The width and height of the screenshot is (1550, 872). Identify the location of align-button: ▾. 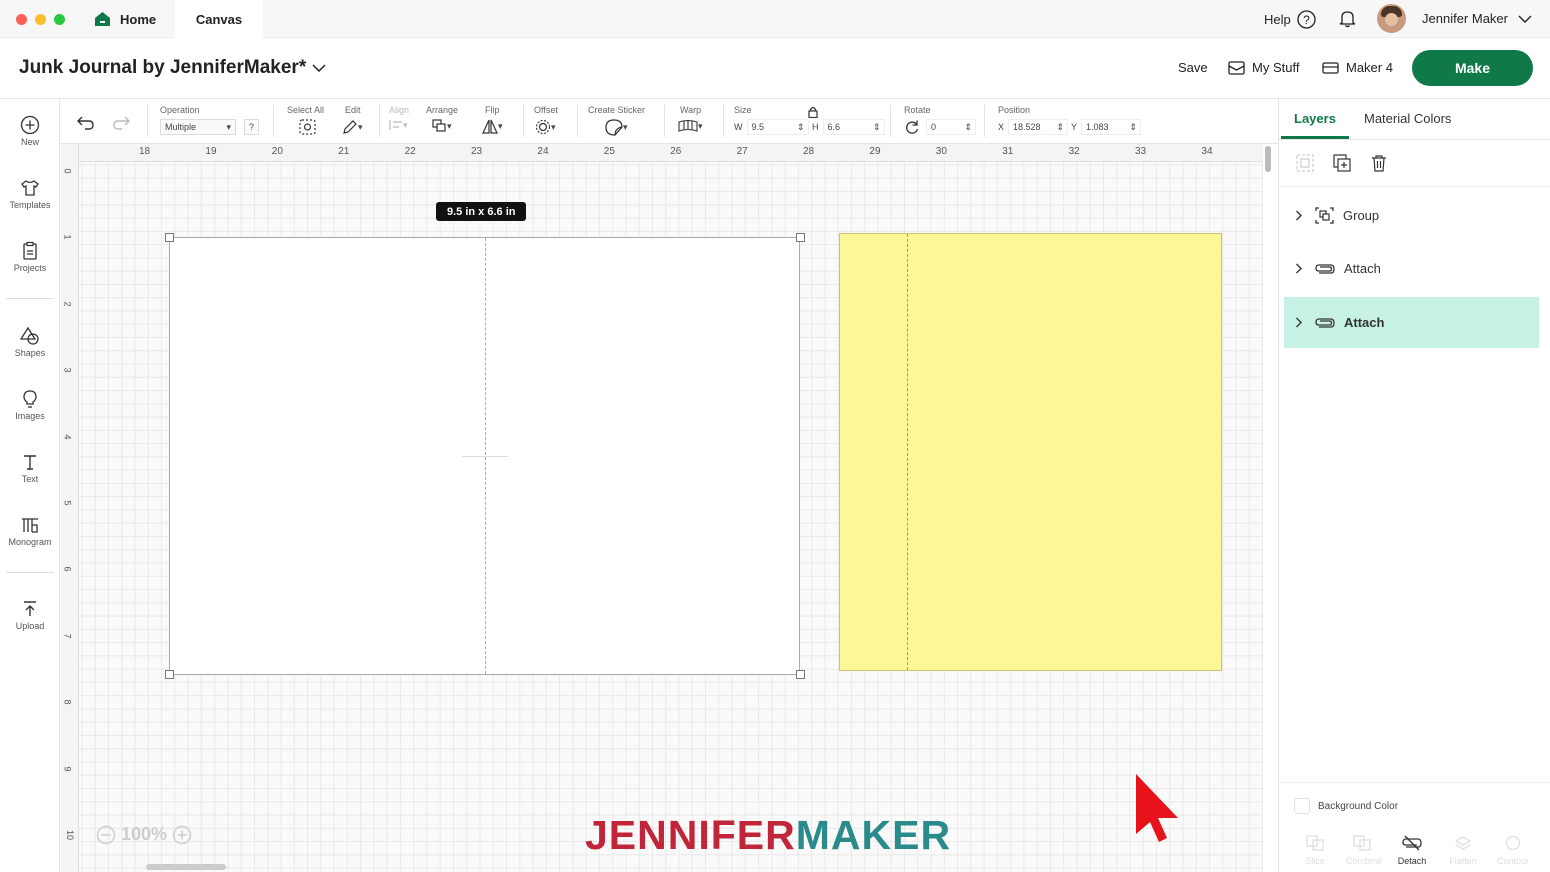
(398, 125).